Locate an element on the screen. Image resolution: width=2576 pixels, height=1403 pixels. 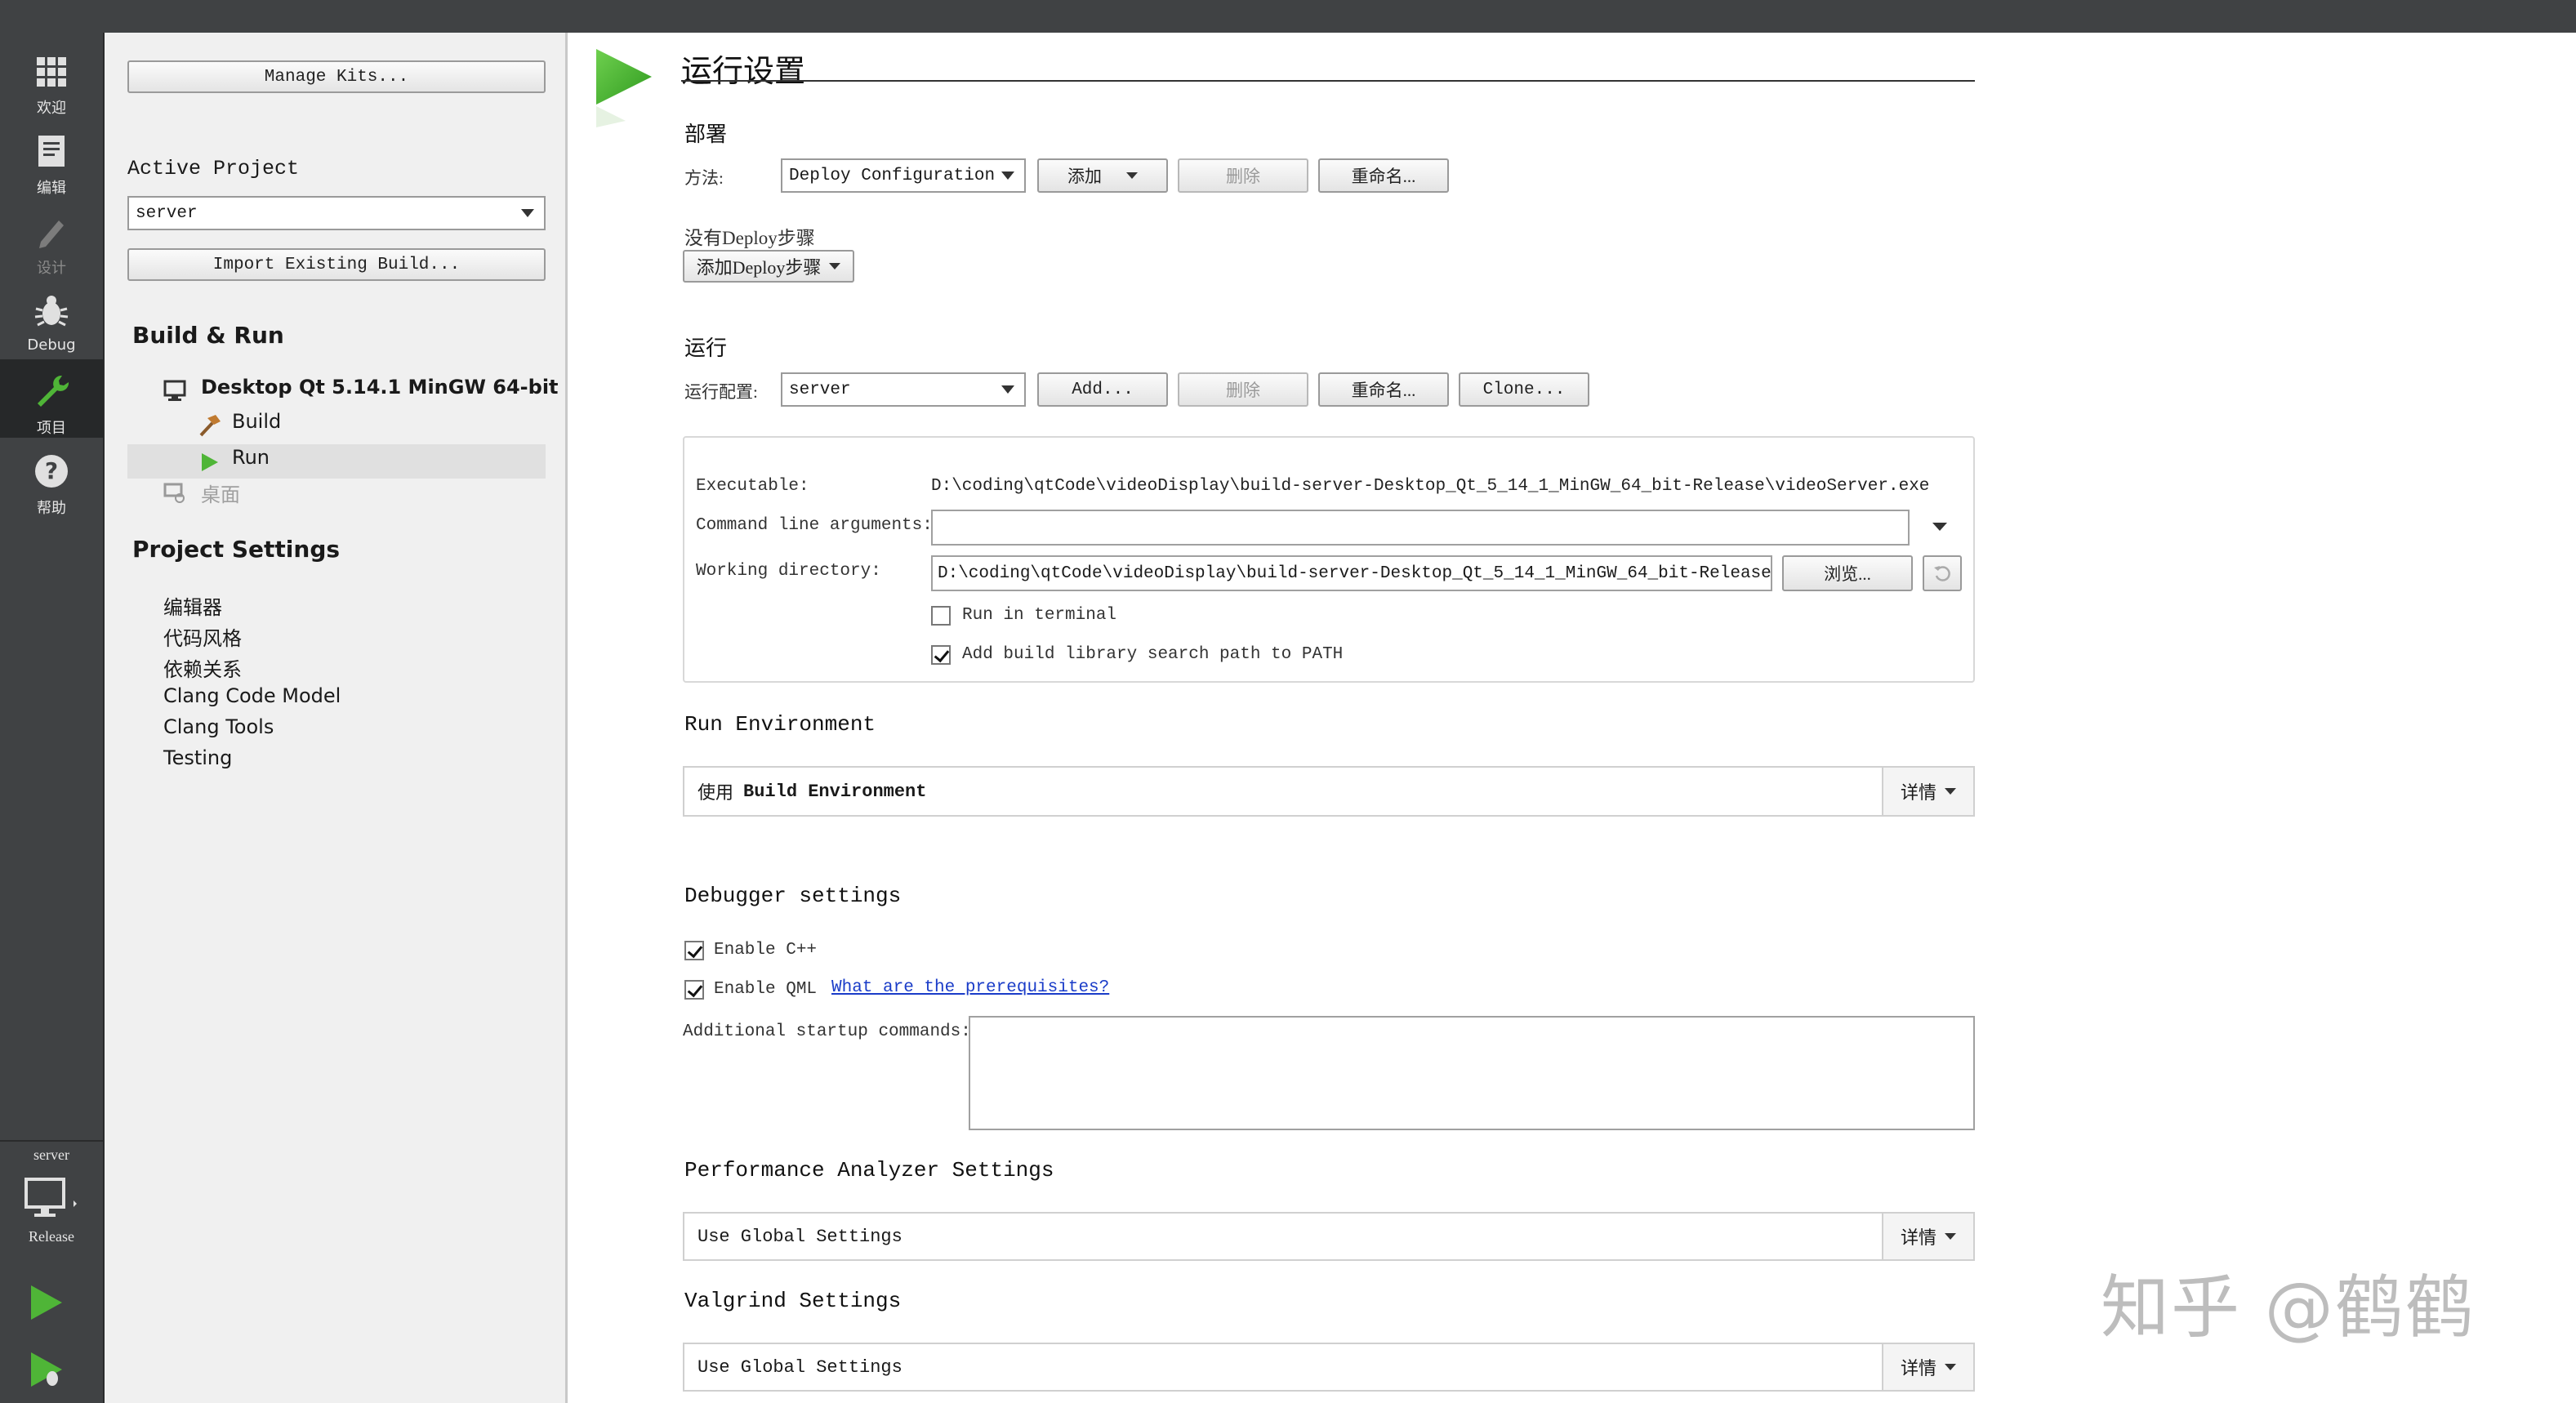
run-item-label: Run is located at coordinates (251, 457).